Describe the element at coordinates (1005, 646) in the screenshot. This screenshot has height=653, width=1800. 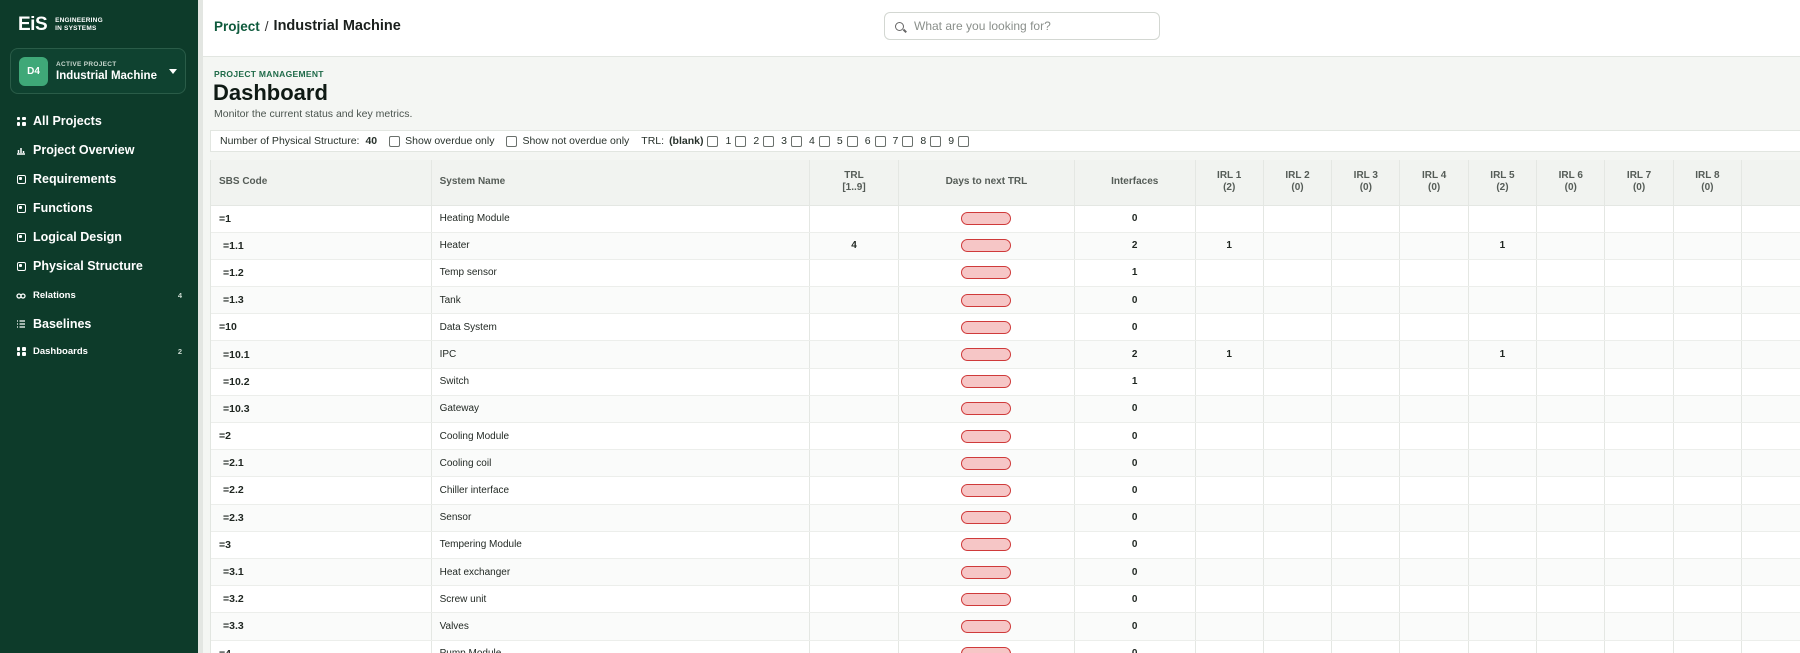
I see `table-row: =4Pump Module 0` at that location.